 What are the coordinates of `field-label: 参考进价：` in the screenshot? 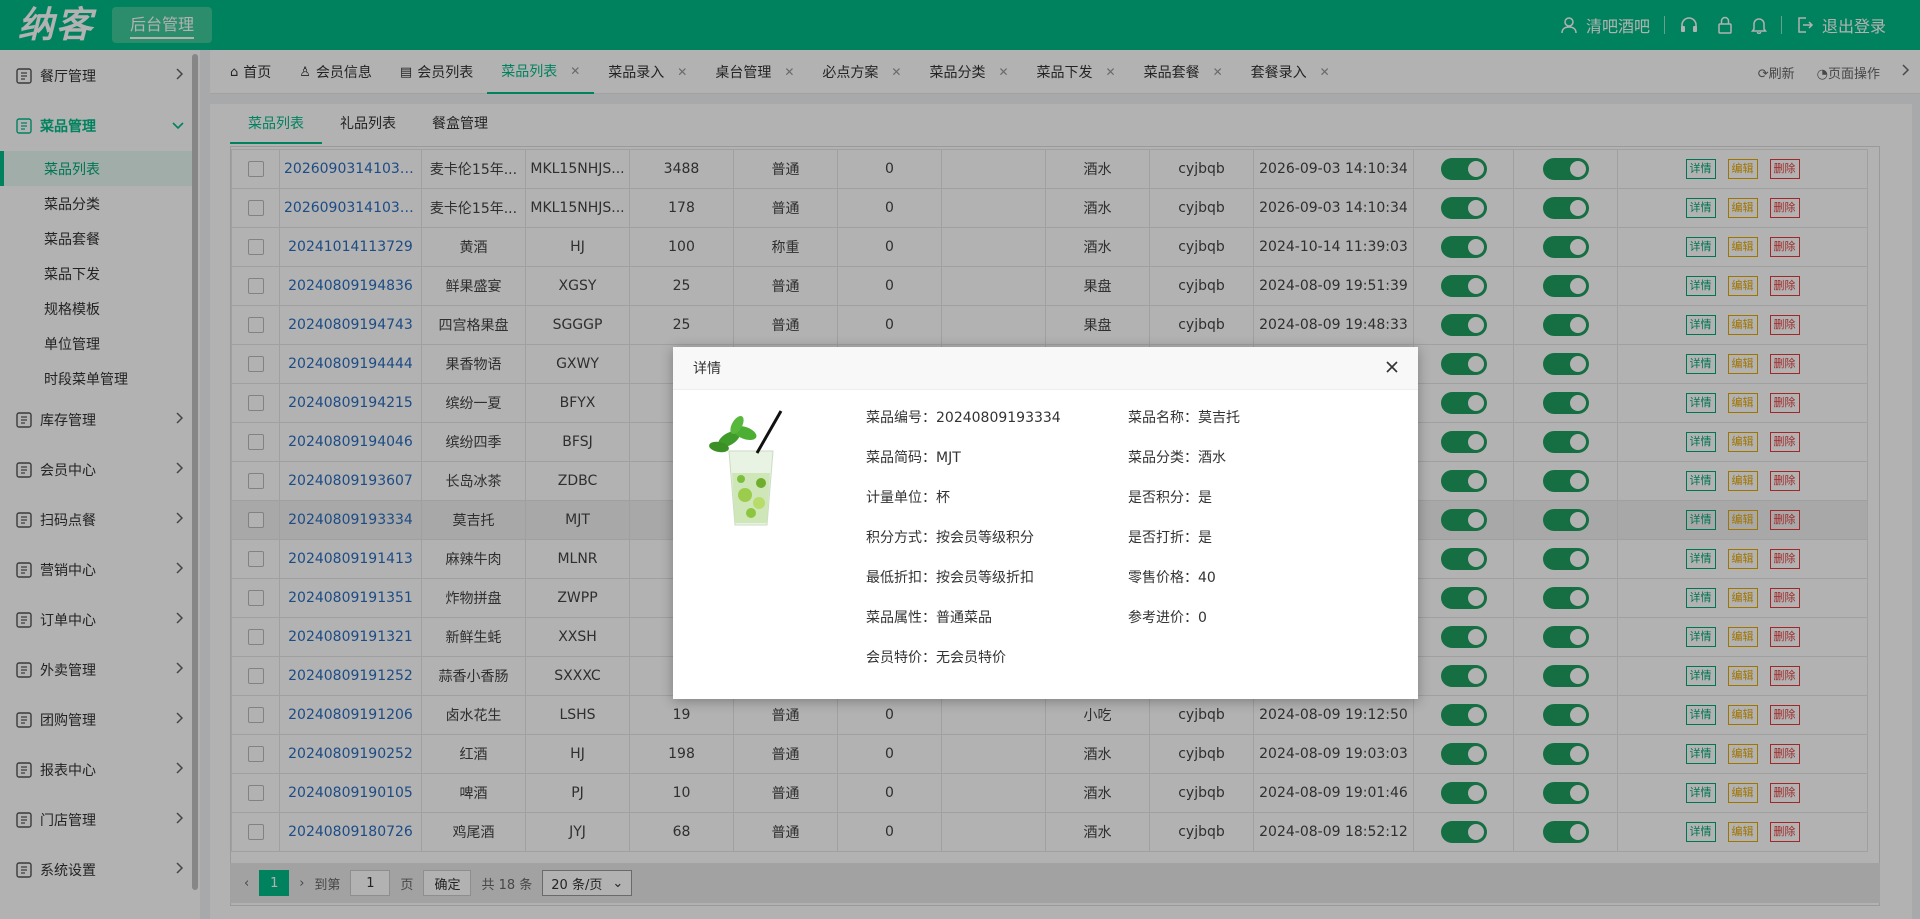 It's located at (1163, 618).